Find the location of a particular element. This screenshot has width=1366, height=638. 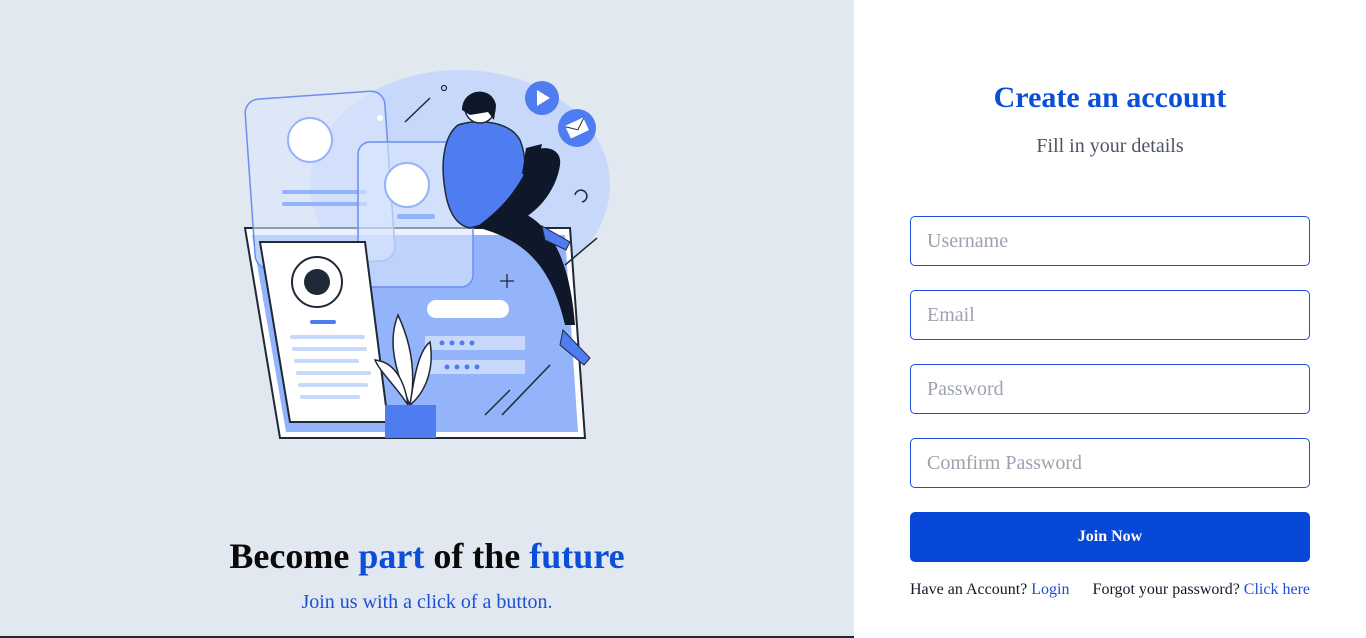

hero-heading: Become part of the future is located at coordinates (427, 556).